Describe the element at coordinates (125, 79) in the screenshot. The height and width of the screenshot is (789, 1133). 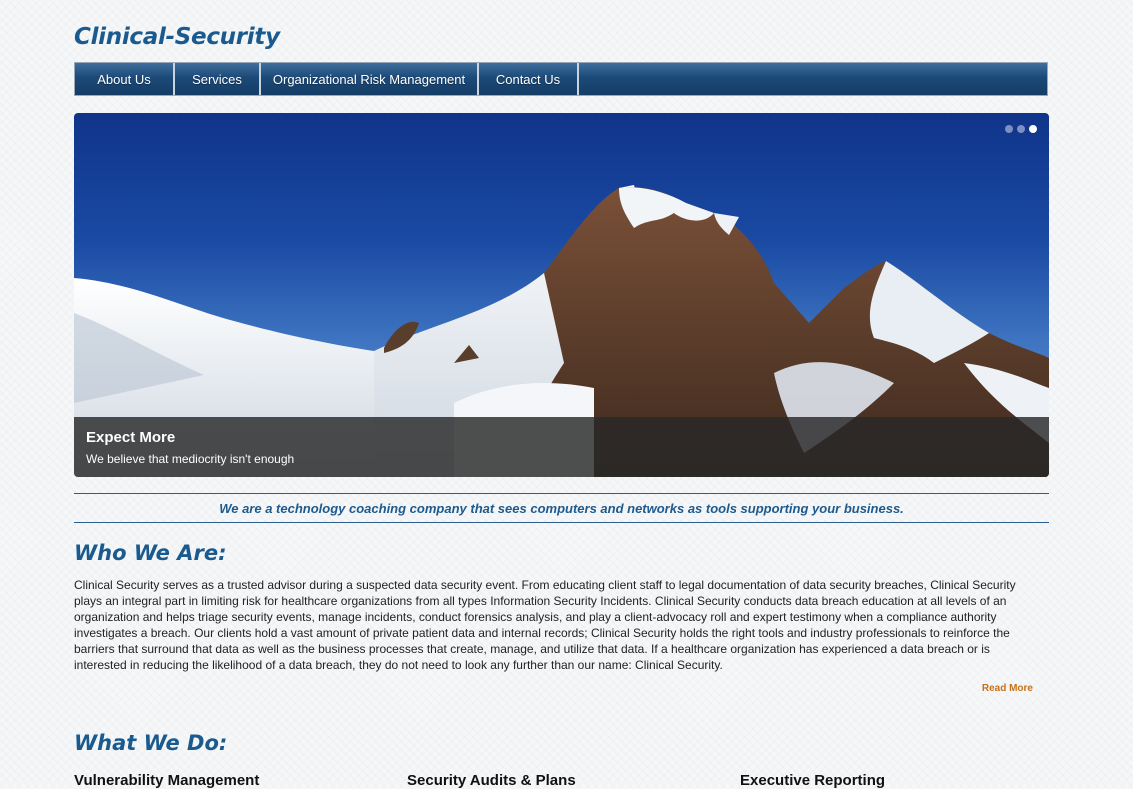
I see `nav-about-us: About Us` at that location.